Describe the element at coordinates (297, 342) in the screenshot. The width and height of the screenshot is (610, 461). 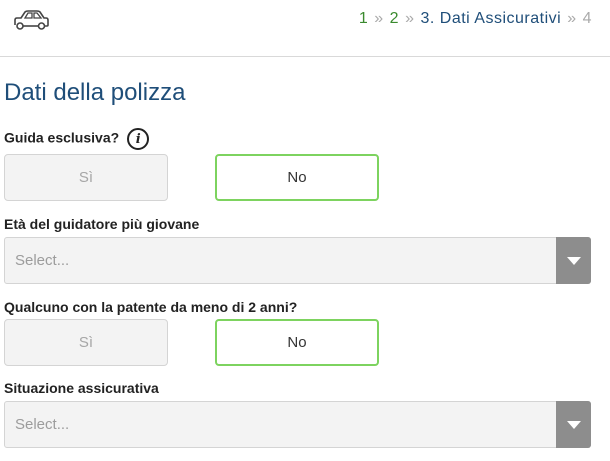
I see `patente-recente-no-button: No` at that location.